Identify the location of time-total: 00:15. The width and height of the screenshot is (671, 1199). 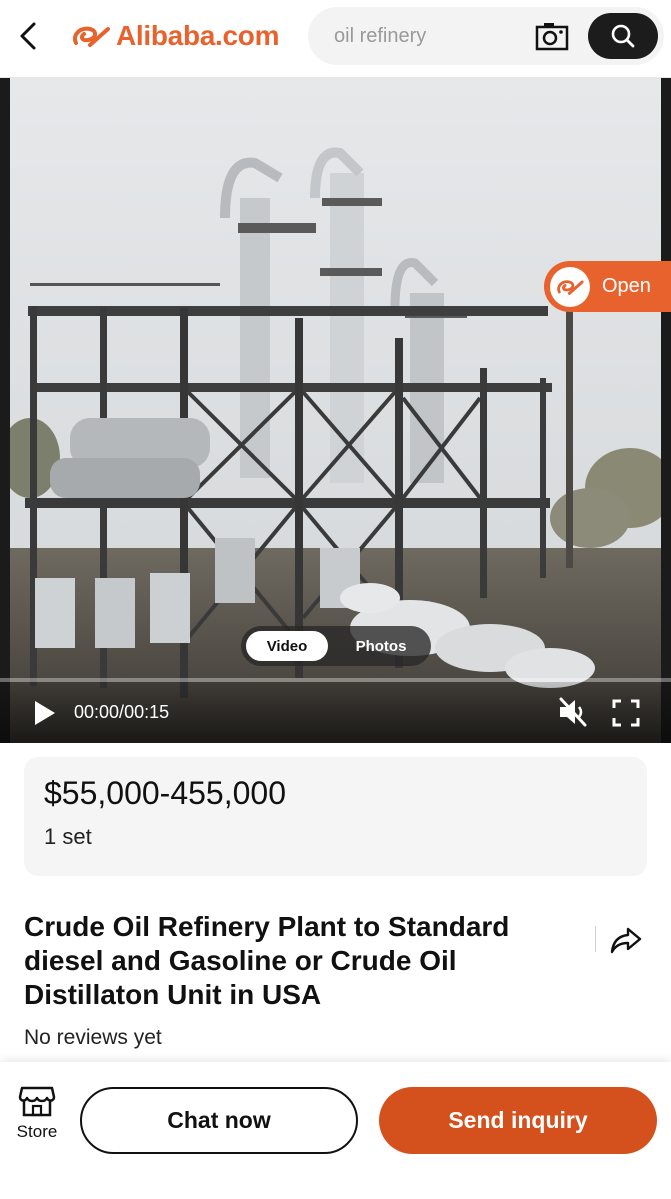
(147, 712).